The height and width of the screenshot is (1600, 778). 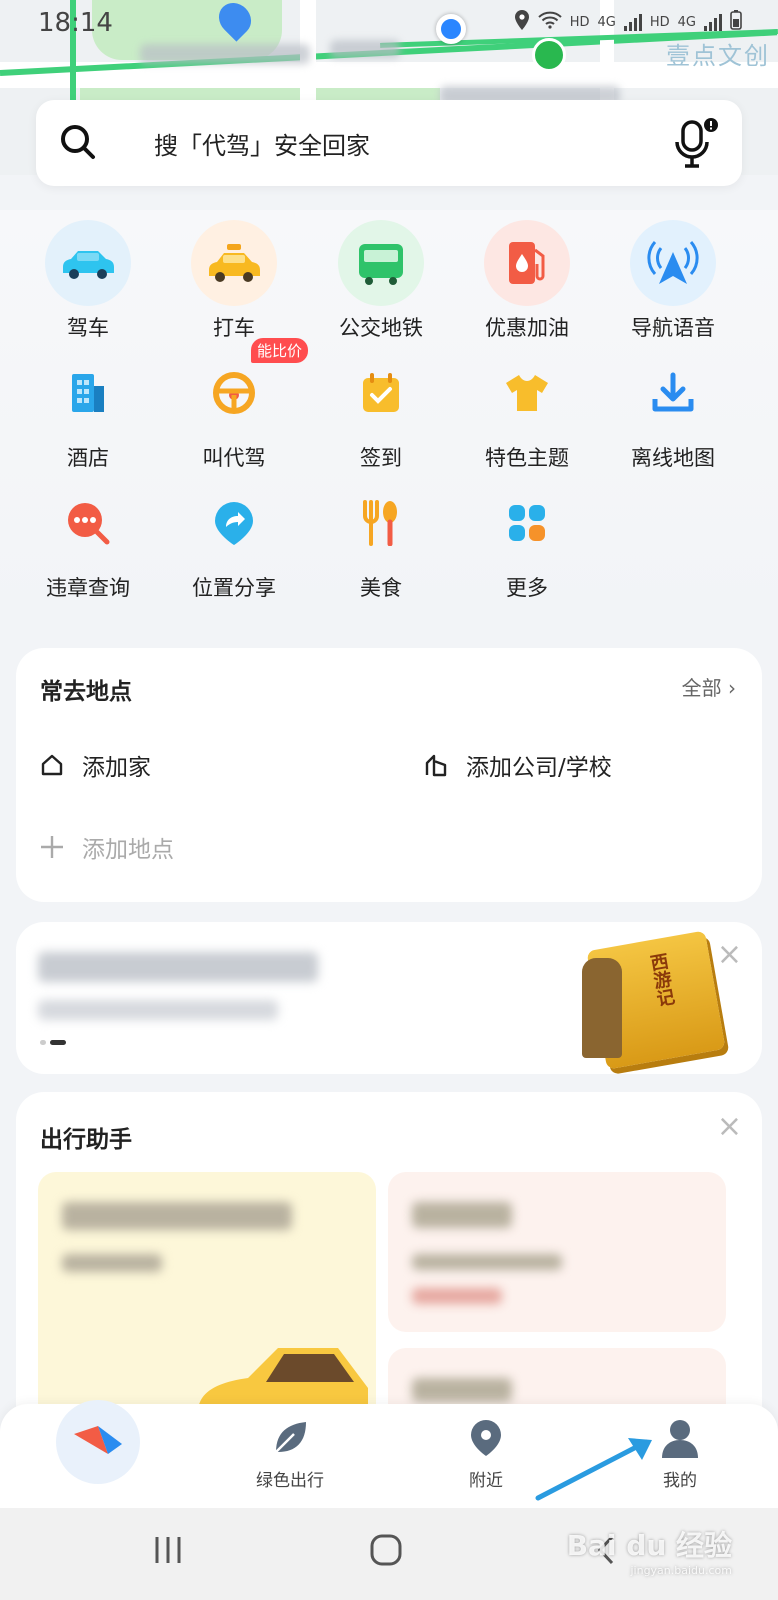 What do you see at coordinates (680, 1481) in the screenshot?
I see `nav-mine-label: 我的` at bounding box center [680, 1481].